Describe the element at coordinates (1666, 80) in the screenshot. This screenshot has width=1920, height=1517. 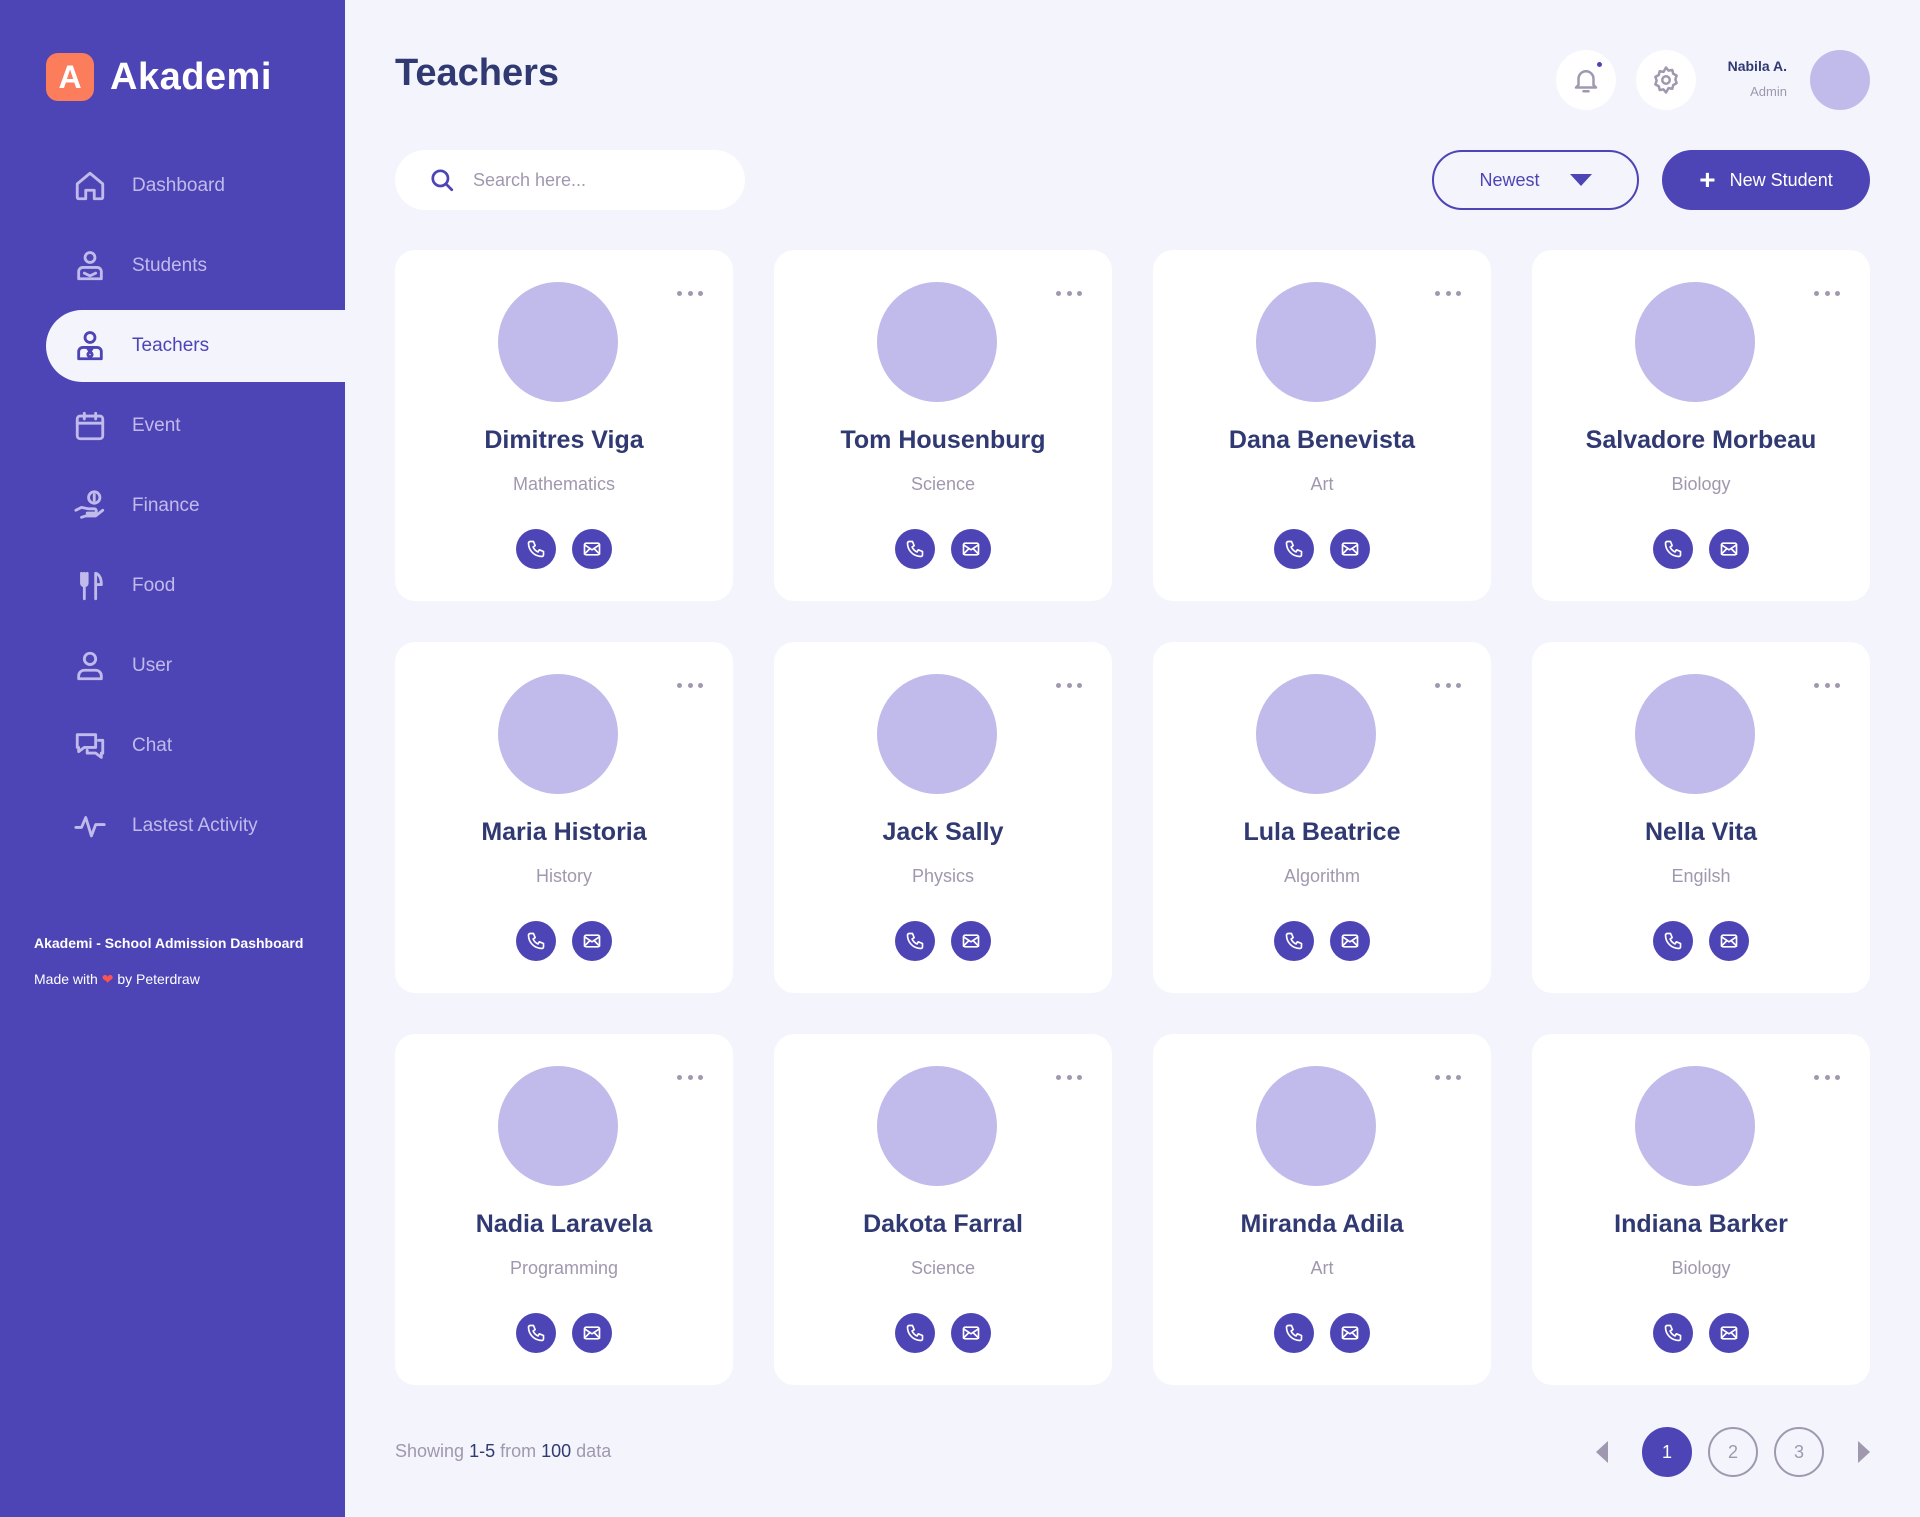
I see `settings-button` at that location.